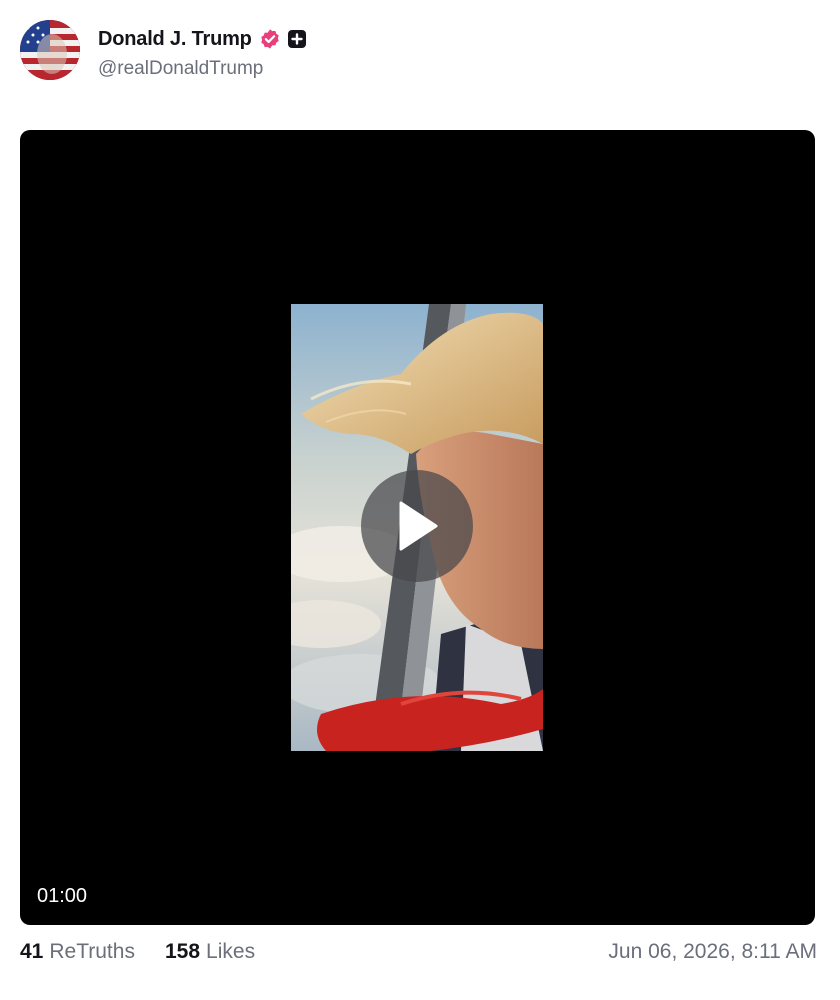  I want to click on play-icon, so click(418, 526).